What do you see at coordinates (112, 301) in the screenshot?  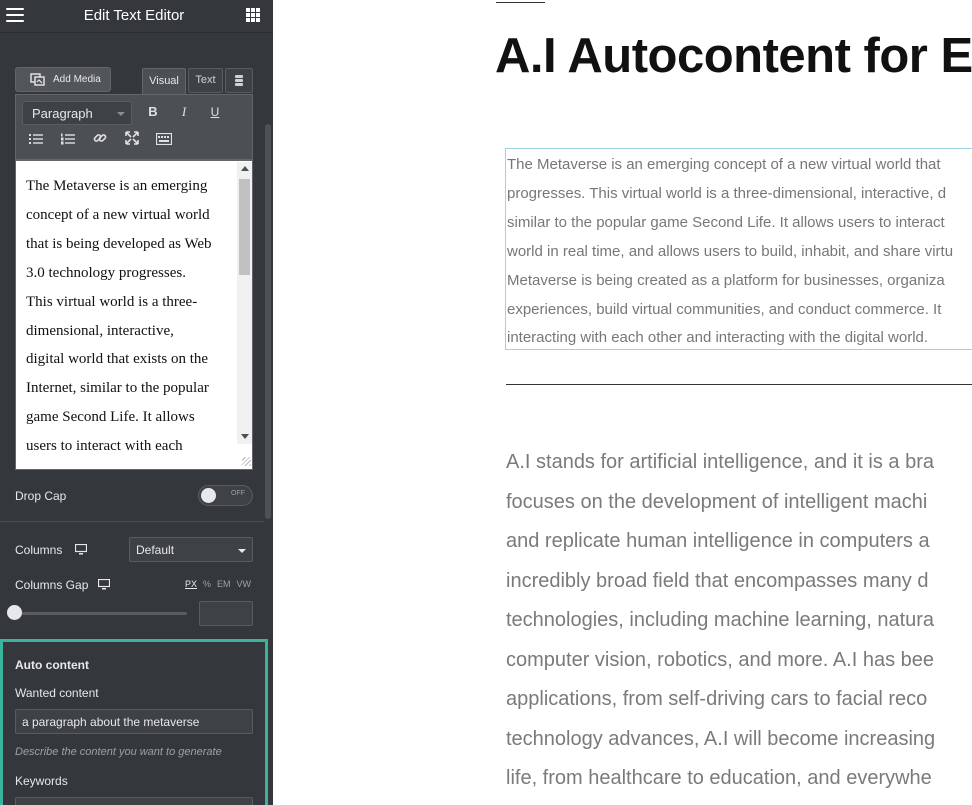 I see `editor-line: This virtual world is a three-` at bounding box center [112, 301].